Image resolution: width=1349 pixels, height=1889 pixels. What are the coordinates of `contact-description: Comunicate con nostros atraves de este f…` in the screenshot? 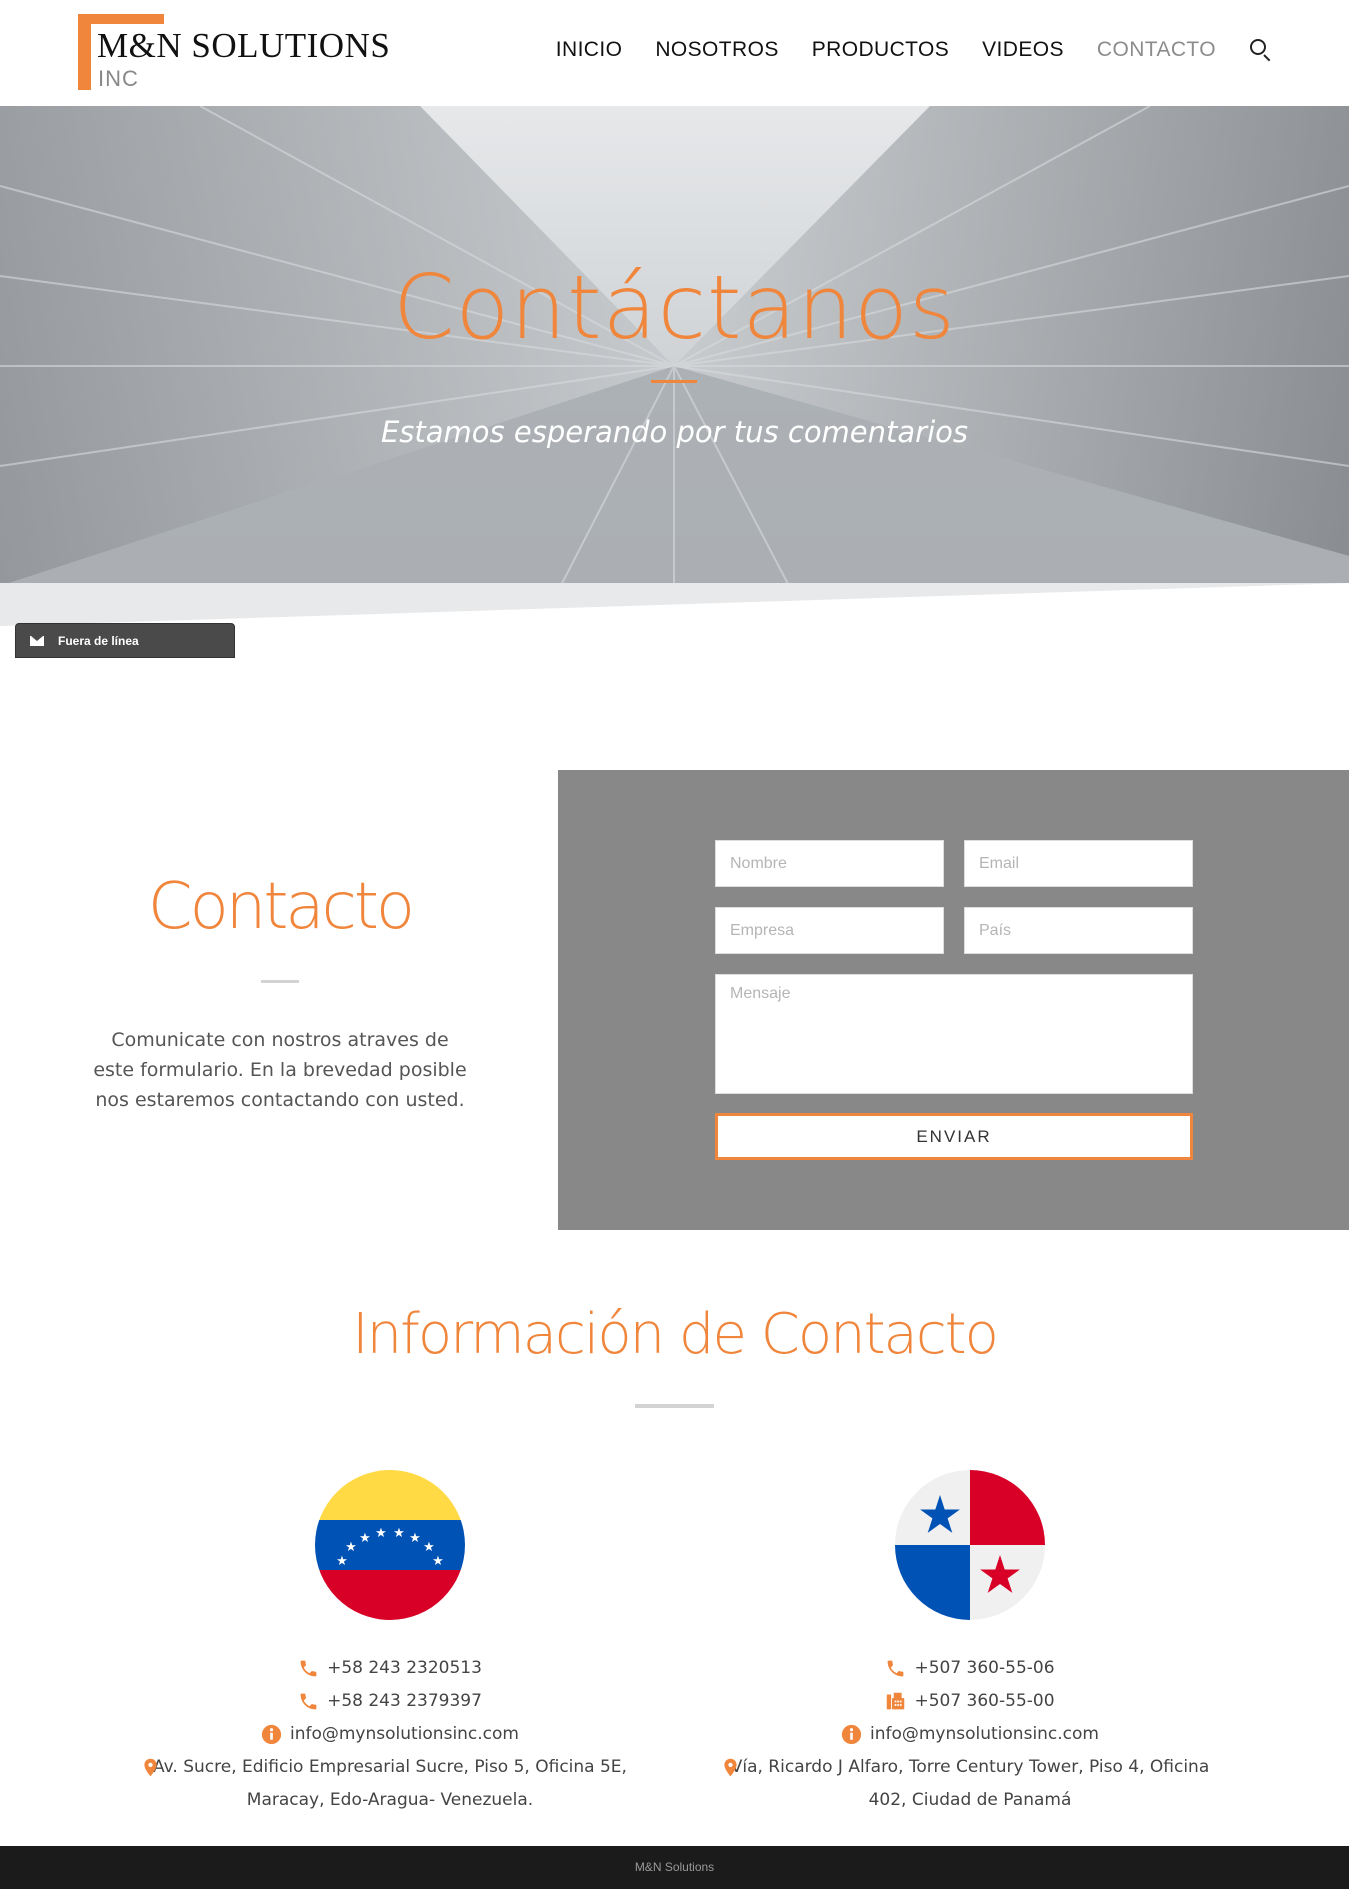 It's located at (280, 1070).